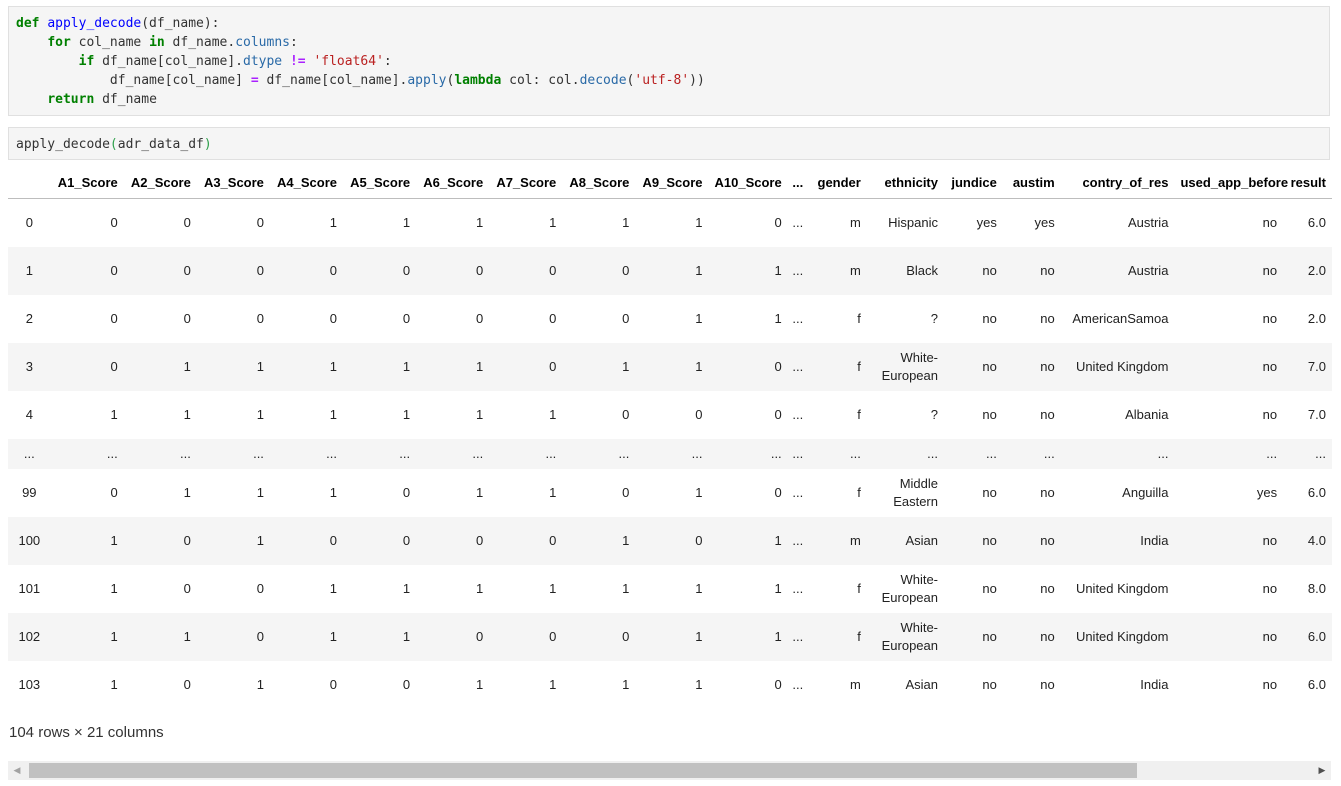 The width and height of the screenshot is (1341, 786). What do you see at coordinates (1145, 492) in the screenshot?
I see `table-cell: Anguilla` at bounding box center [1145, 492].